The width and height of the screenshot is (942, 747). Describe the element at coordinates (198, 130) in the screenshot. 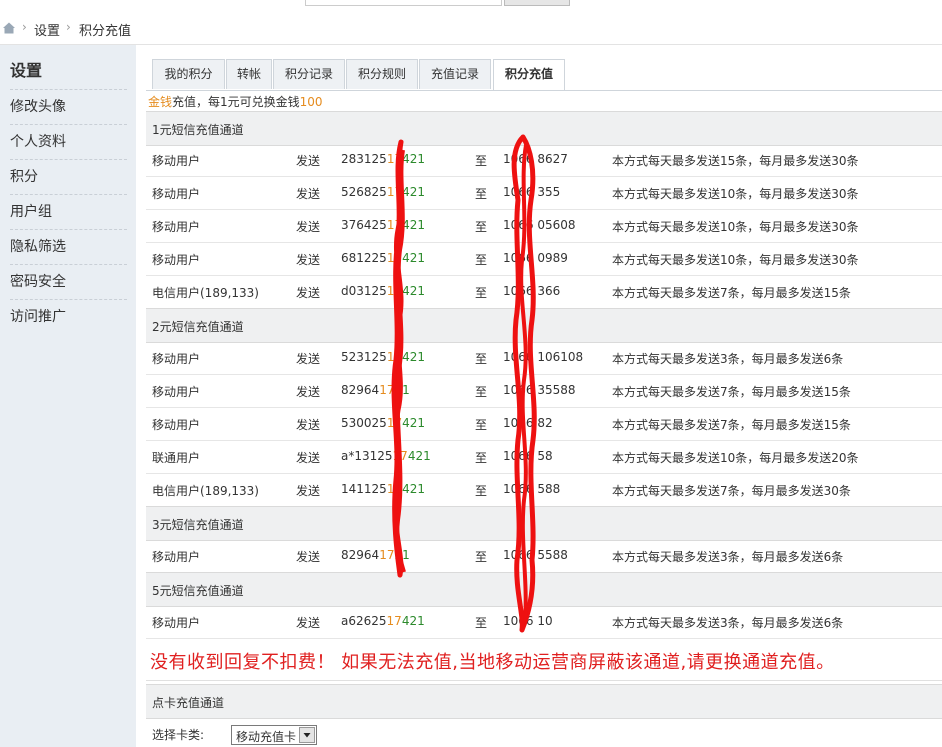

I see `section-title: 1元短信充值通道` at that location.